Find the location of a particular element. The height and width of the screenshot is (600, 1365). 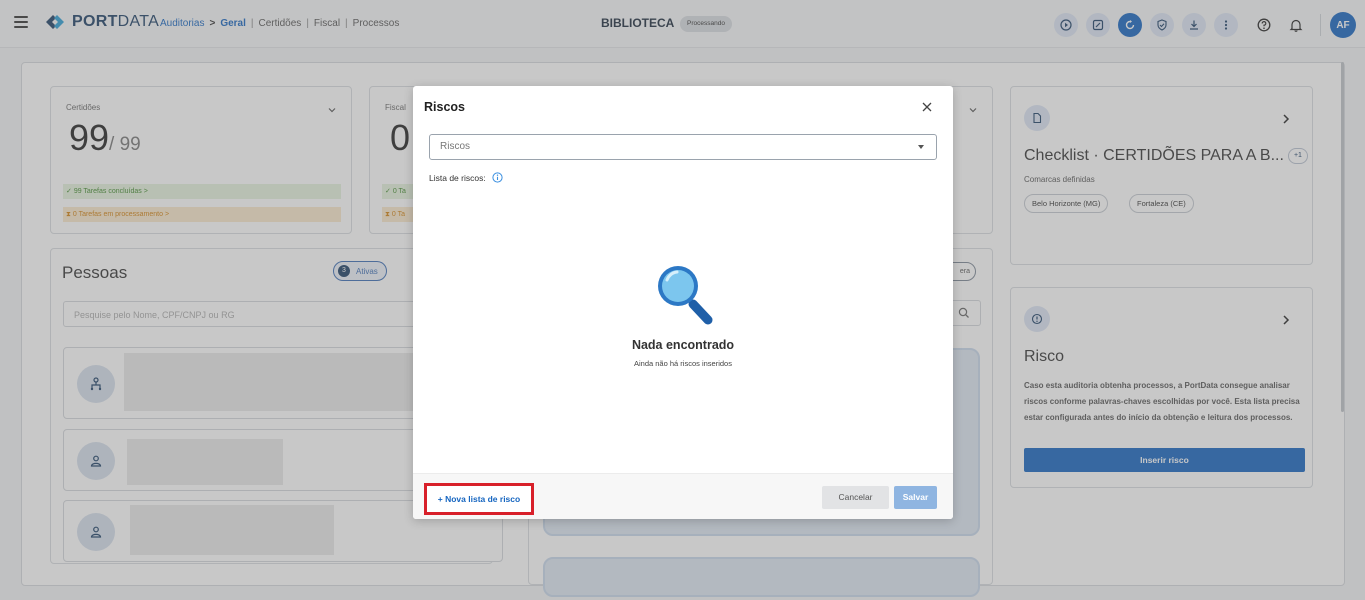

save-button: Salvar is located at coordinates (915, 497).